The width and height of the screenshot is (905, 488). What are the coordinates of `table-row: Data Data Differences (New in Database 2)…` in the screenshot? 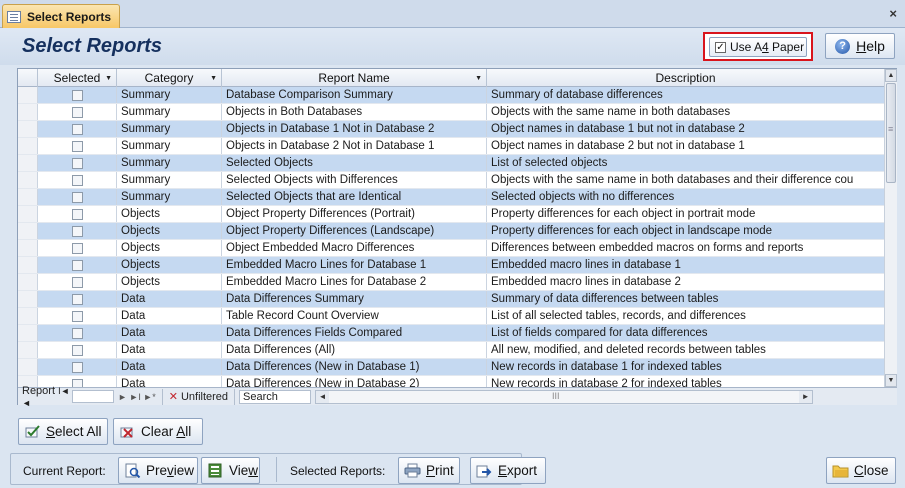 It's located at (451, 381).